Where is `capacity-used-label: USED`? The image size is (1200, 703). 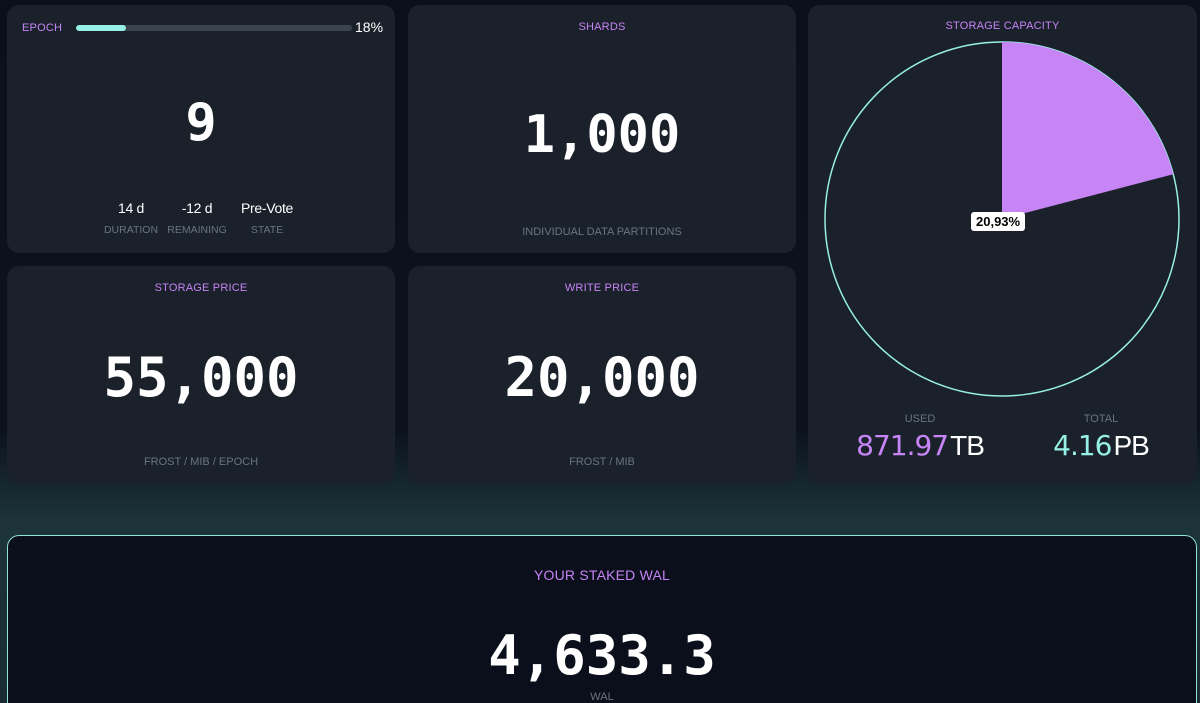 capacity-used-label: USED is located at coordinates (920, 419).